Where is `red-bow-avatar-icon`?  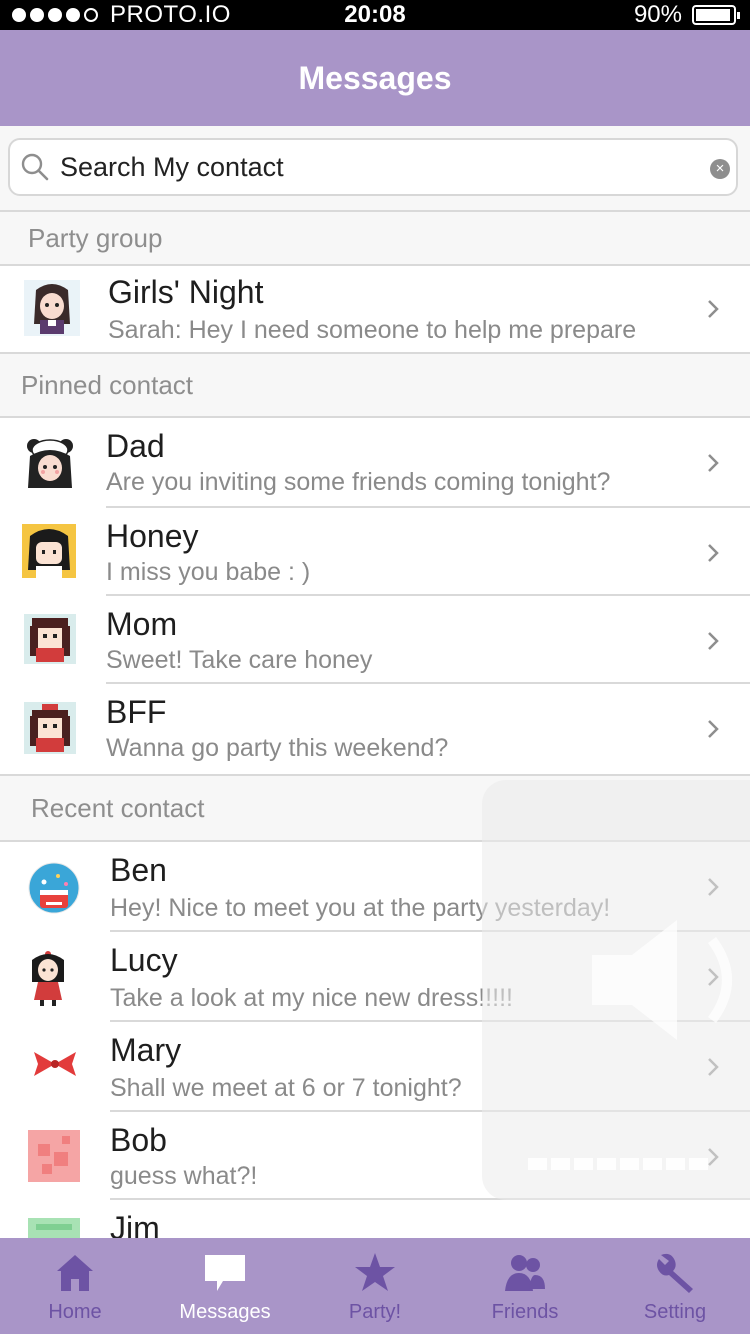 red-bow-avatar-icon is located at coordinates (55, 1064).